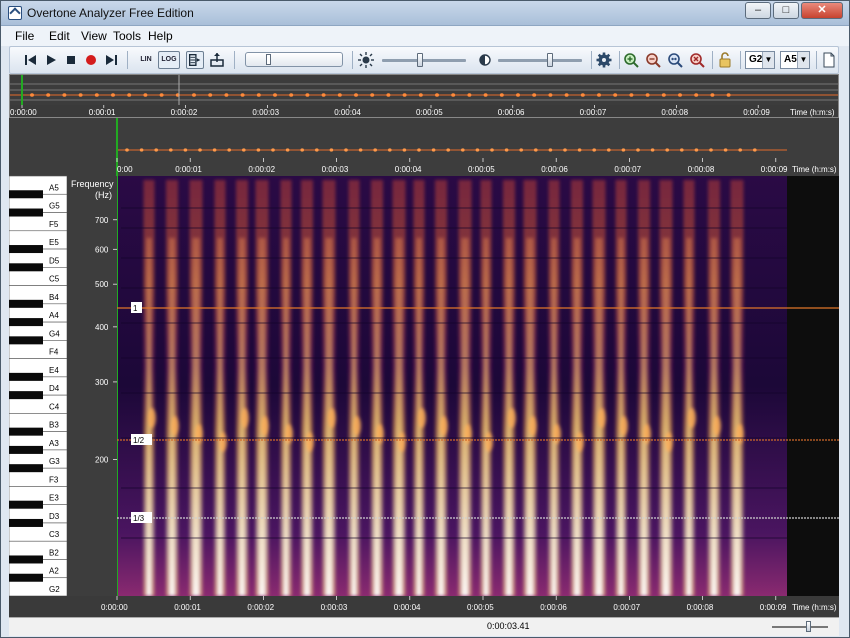  I want to click on skip-forward-icon, so click(111, 60).